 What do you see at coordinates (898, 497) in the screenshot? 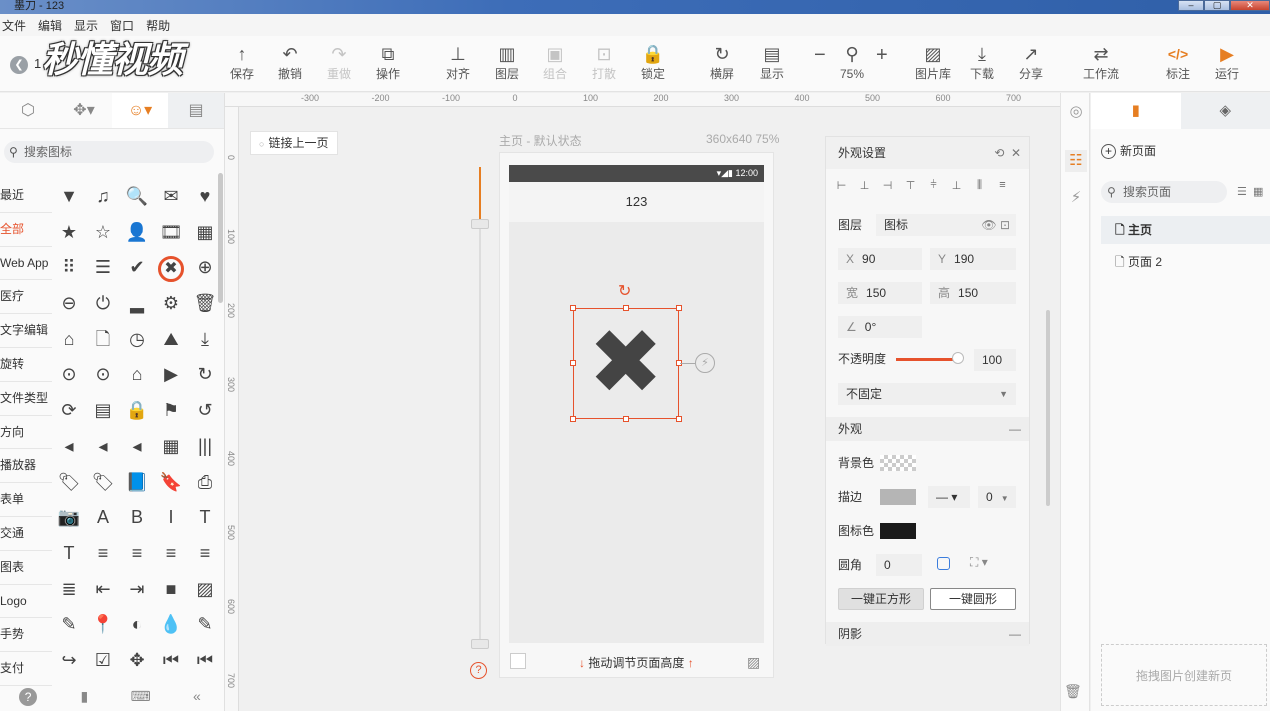
I see `border-color-swatch` at bounding box center [898, 497].